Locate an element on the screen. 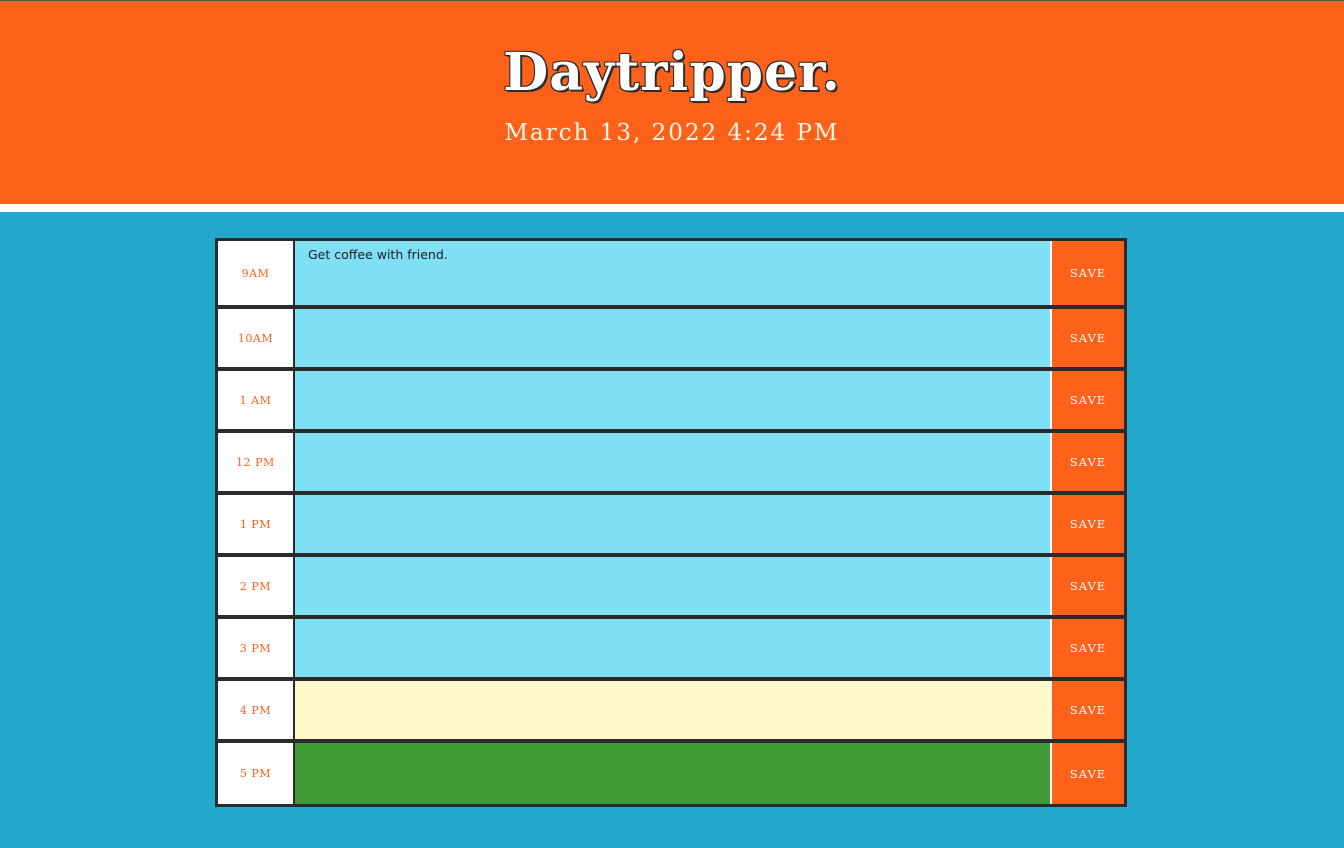  hour-label: 12 PM is located at coordinates (256, 462).